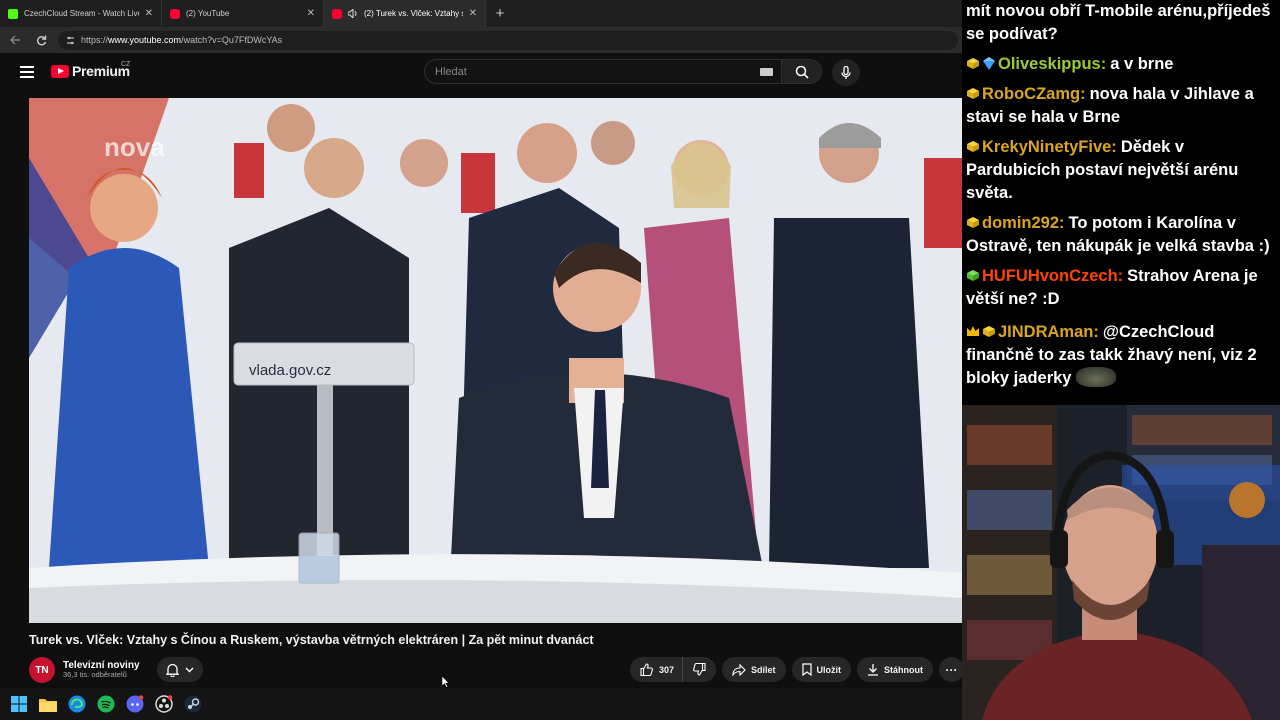 The height and width of the screenshot is (720, 1280). I want to click on channel-avatar: TN, so click(42, 670).